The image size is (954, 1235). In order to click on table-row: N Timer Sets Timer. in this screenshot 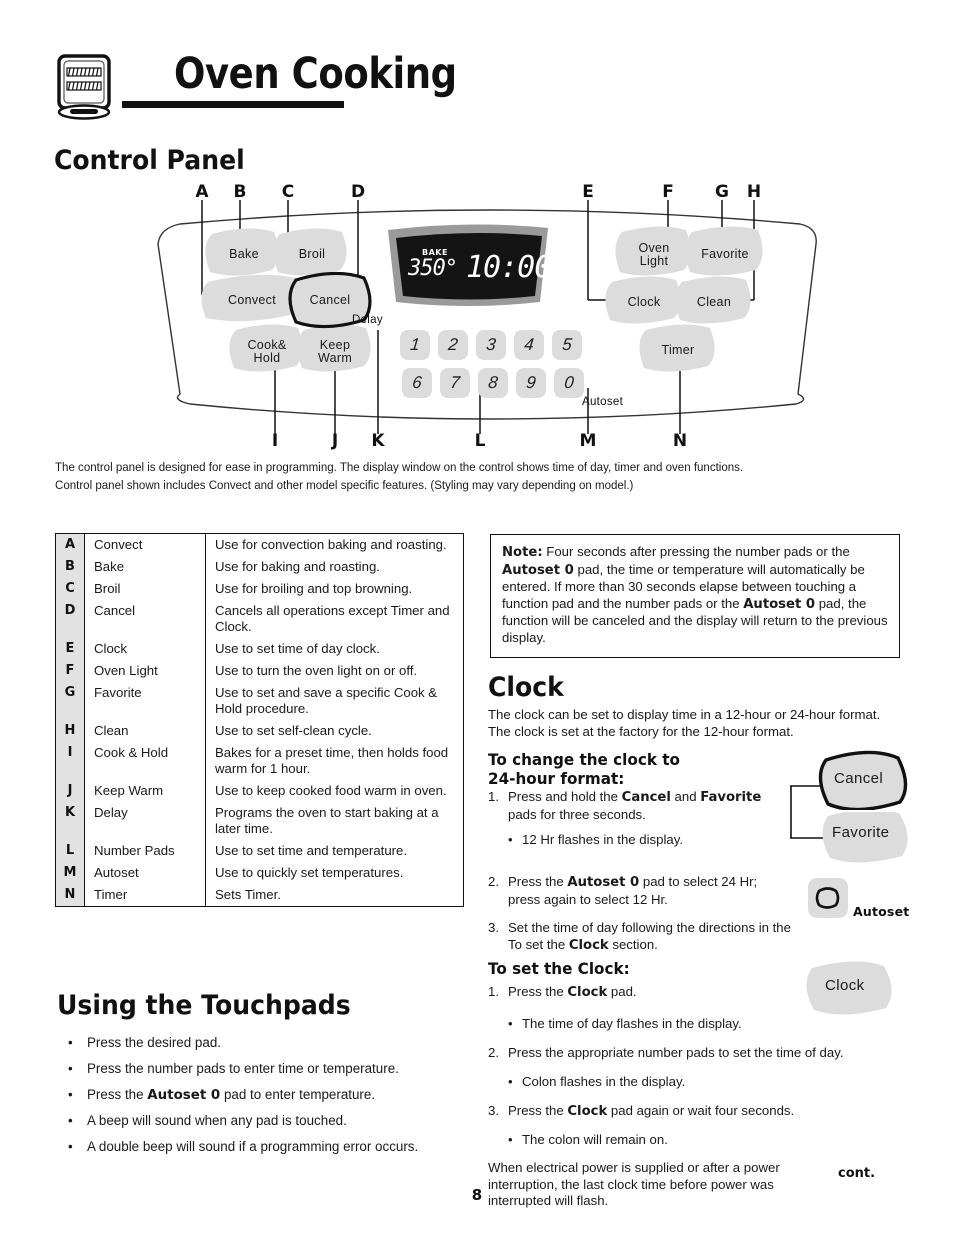, I will do `click(259, 895)`.